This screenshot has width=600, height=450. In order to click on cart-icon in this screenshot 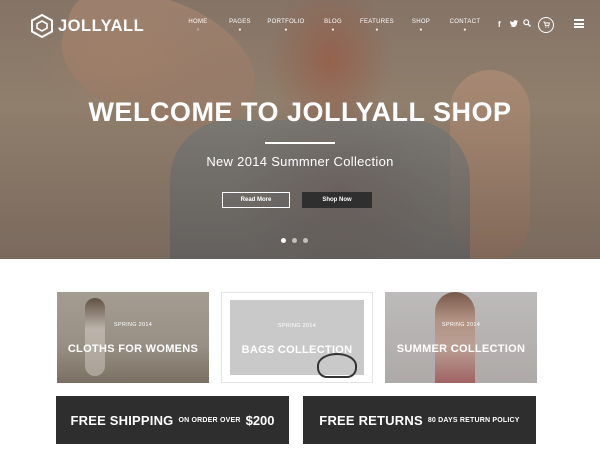, I will do `click(546, 24)`.